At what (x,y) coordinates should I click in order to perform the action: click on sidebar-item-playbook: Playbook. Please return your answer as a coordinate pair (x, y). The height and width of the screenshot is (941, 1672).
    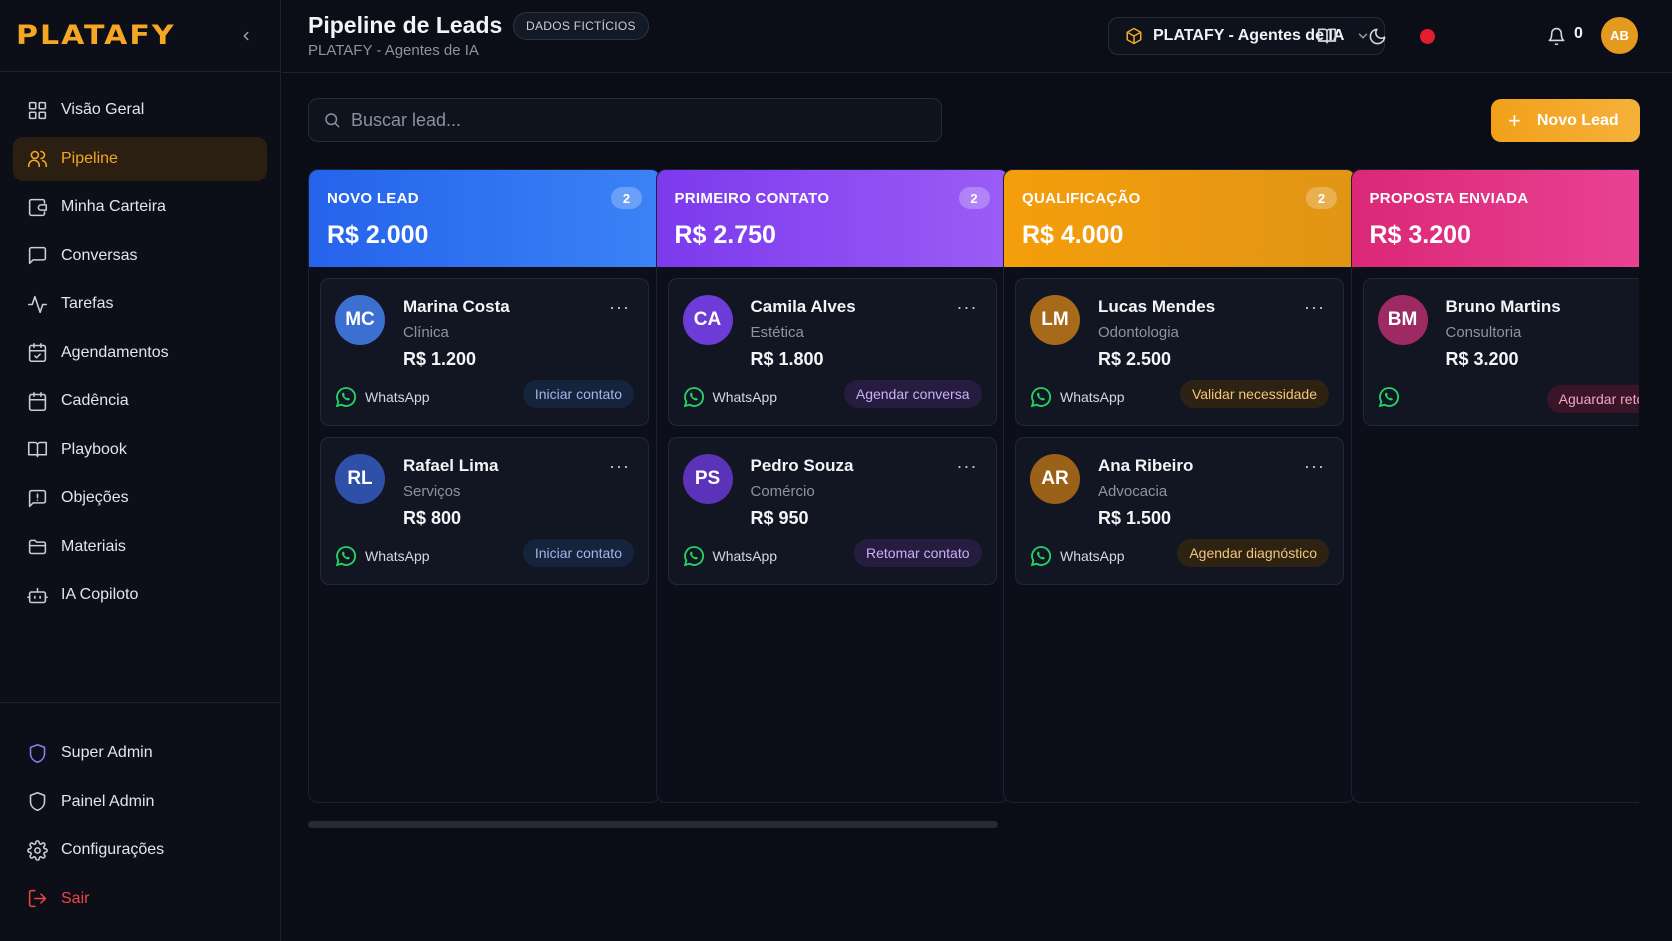
    Looking at the image, I should click on (140, 450).